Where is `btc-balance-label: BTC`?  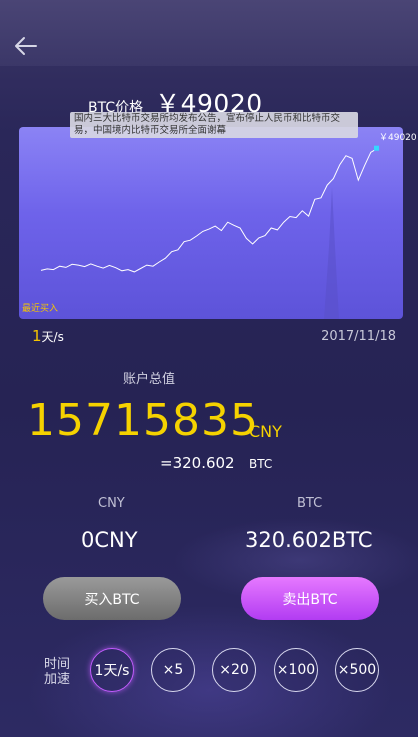 btc-balance-label: BTC is located at coordinates (310, 503).